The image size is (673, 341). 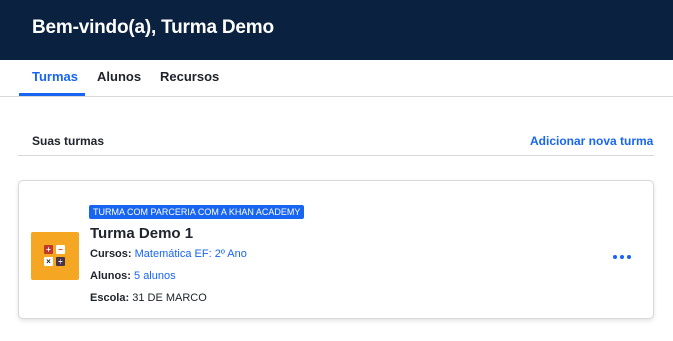 What do you see at coordinates (55, 78) in the screenshot?
I see `tab-turmas: Turmas` at bounding box center [55, 78].